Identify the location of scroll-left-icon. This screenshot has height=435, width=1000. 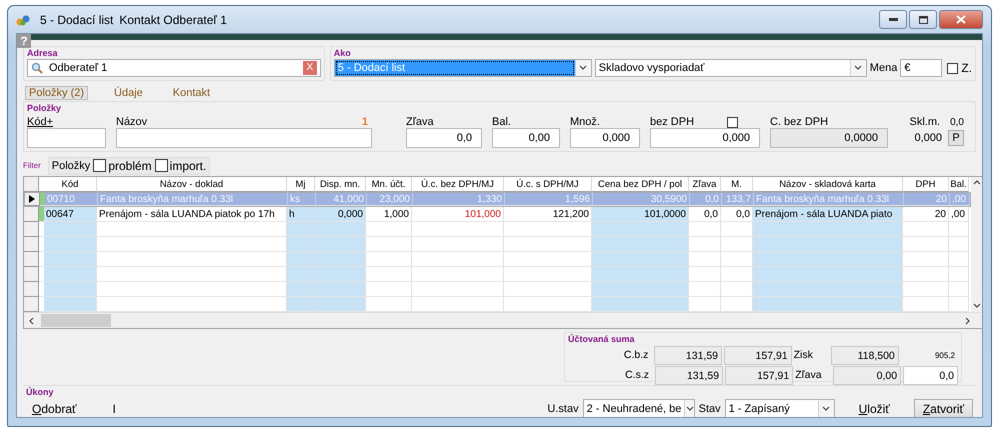
(32, 320).